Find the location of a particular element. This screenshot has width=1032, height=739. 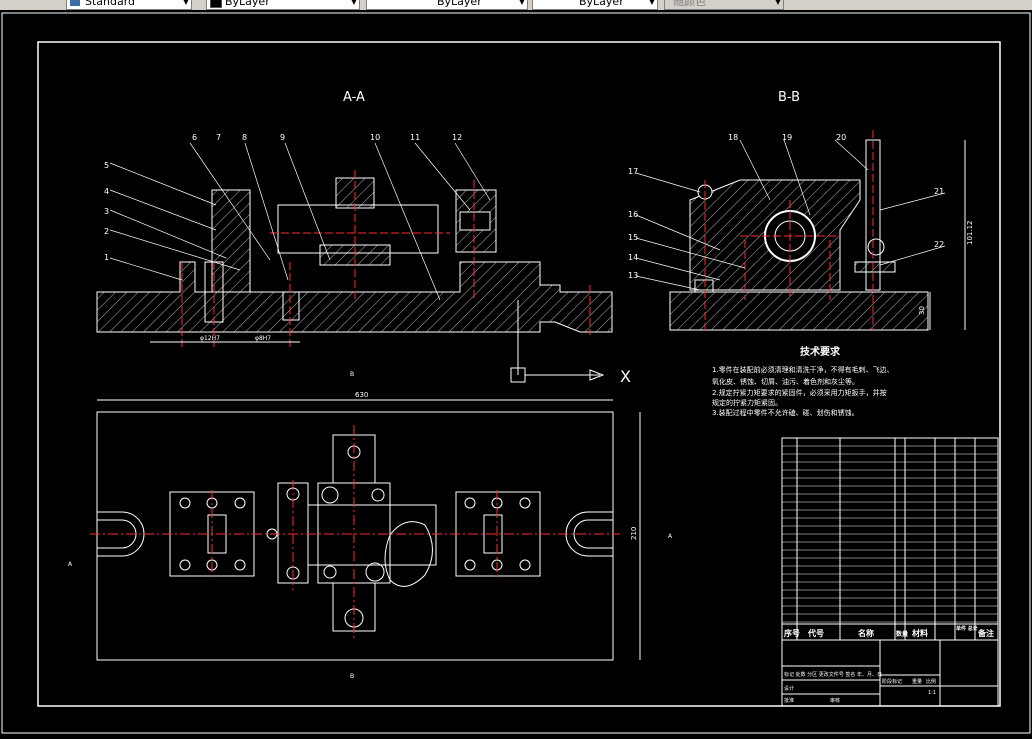

svg-text: 20 is located at coordinates (841, 137).